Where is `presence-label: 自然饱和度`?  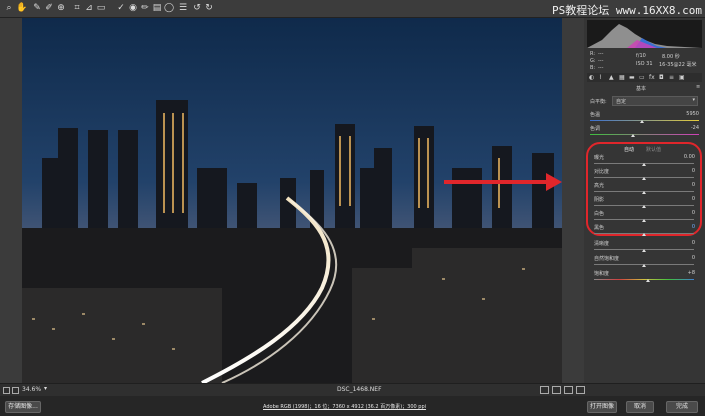 presence-label: 自然饱和度 is located at coordinates (607, 259).